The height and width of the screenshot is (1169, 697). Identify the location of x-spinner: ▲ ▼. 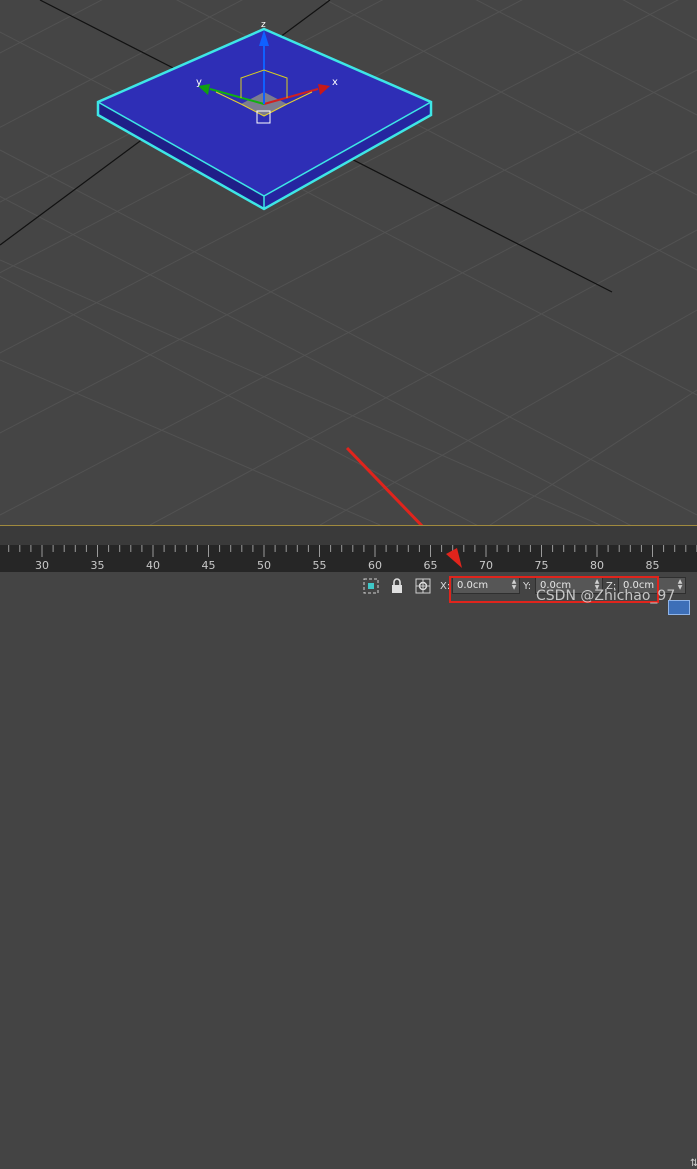
(514, 585).